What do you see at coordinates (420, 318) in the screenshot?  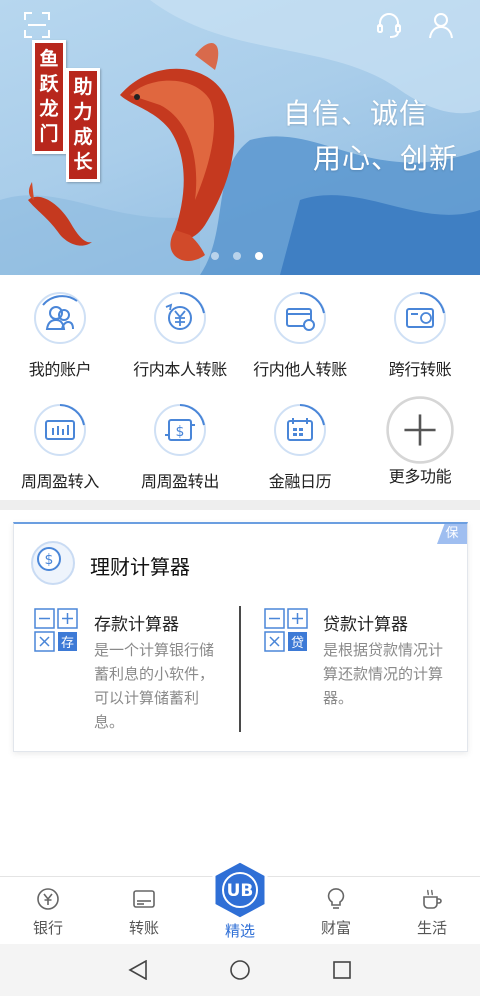 I see `interbank-icon` at bounding box center [420, 318].